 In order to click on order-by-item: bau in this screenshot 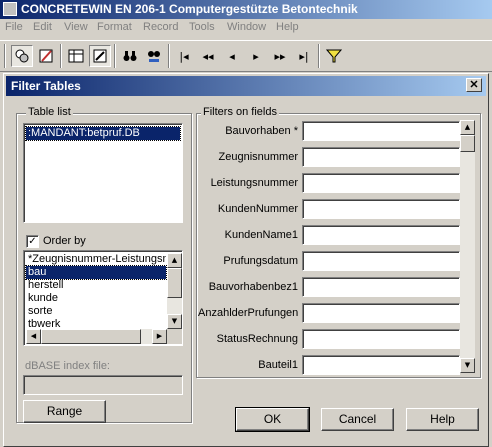, I will do `click(96, 272)`.